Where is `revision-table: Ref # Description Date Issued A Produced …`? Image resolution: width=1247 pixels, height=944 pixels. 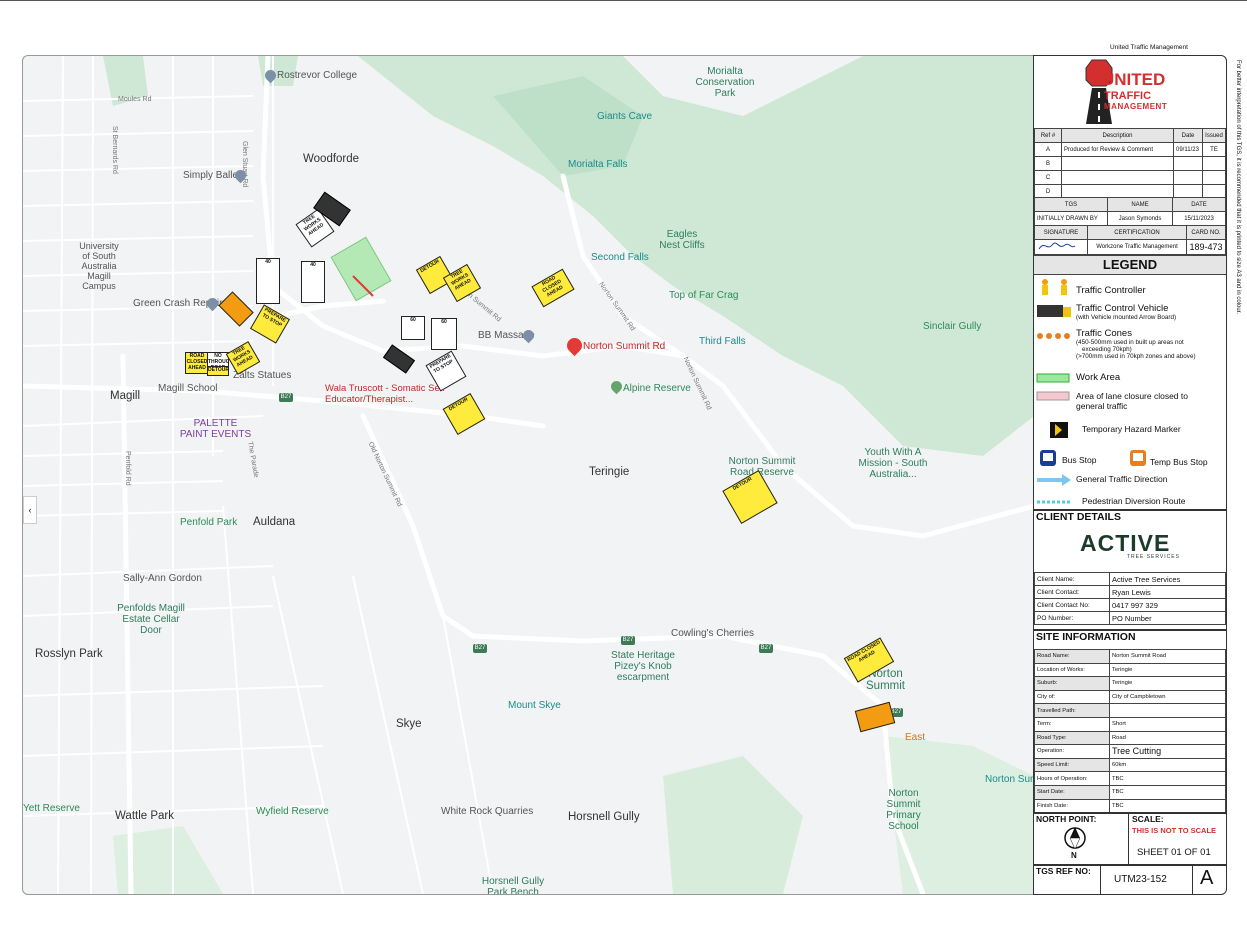 revision-table: Ref # Description Date Issued A Produced … is located at coordinates (1130, 163).